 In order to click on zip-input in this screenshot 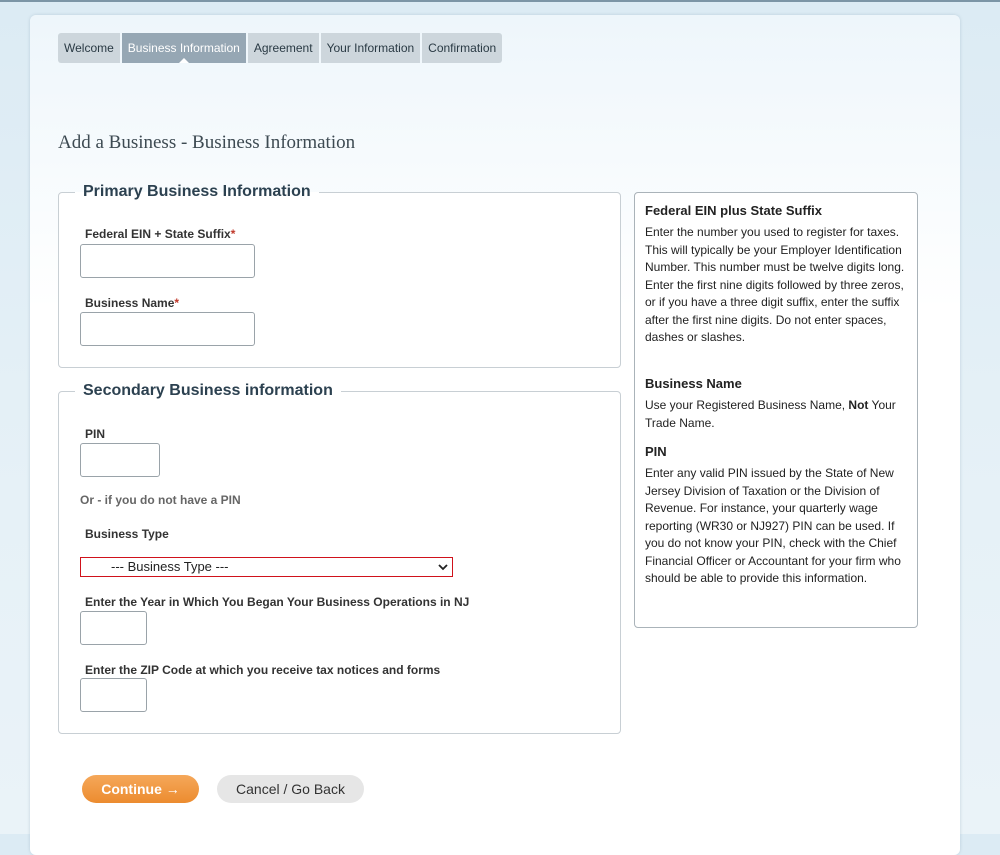, I will do `click(113, 695)`.